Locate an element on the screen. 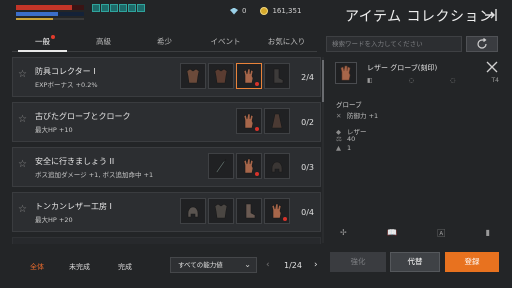  tier-label: T4 is located at coordinates (495, 80).